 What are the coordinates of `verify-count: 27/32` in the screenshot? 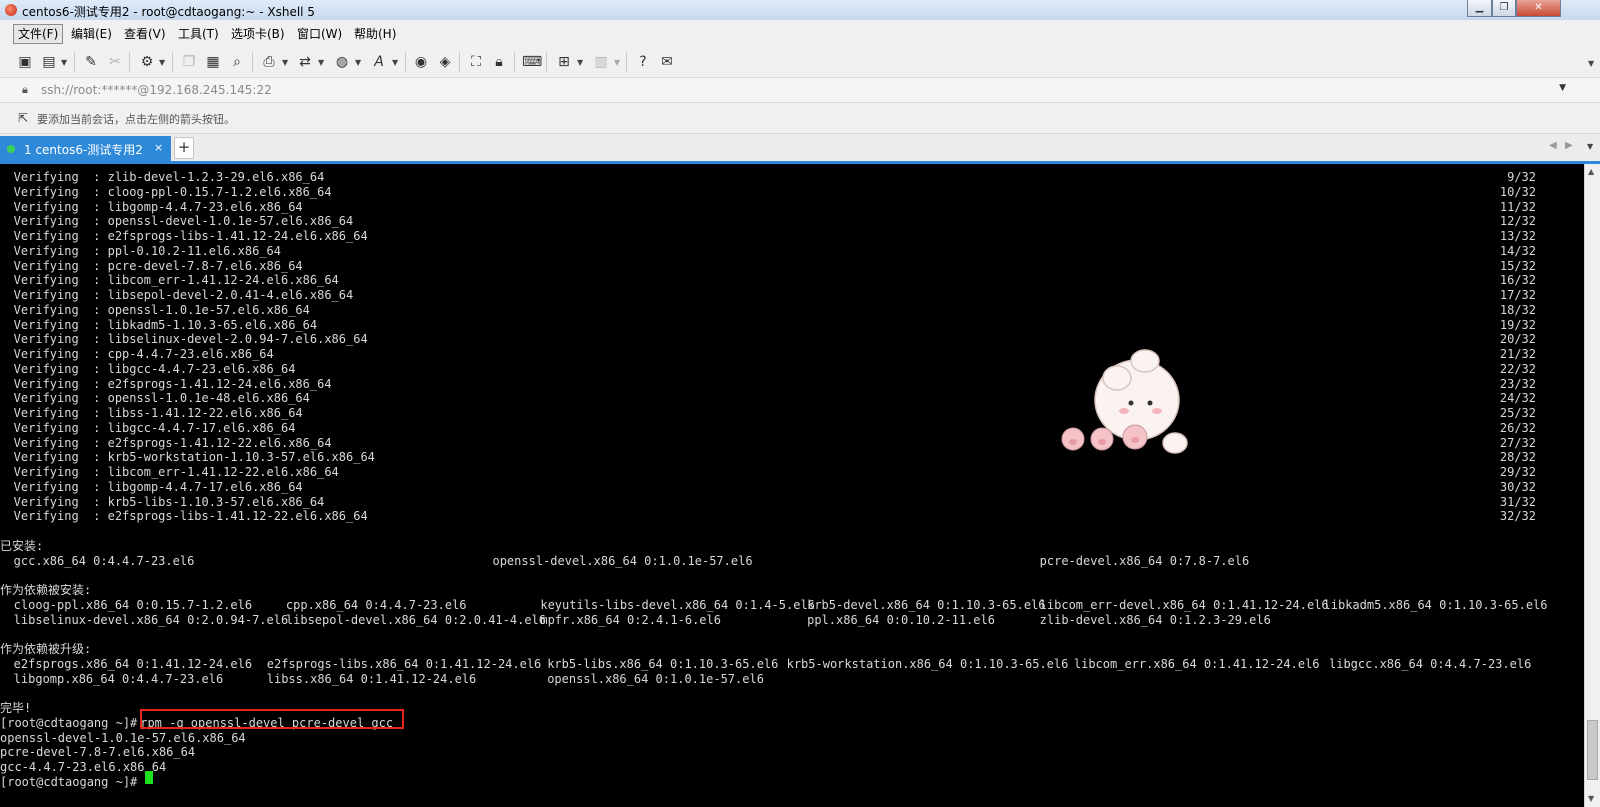 It's located at (1517, 442).